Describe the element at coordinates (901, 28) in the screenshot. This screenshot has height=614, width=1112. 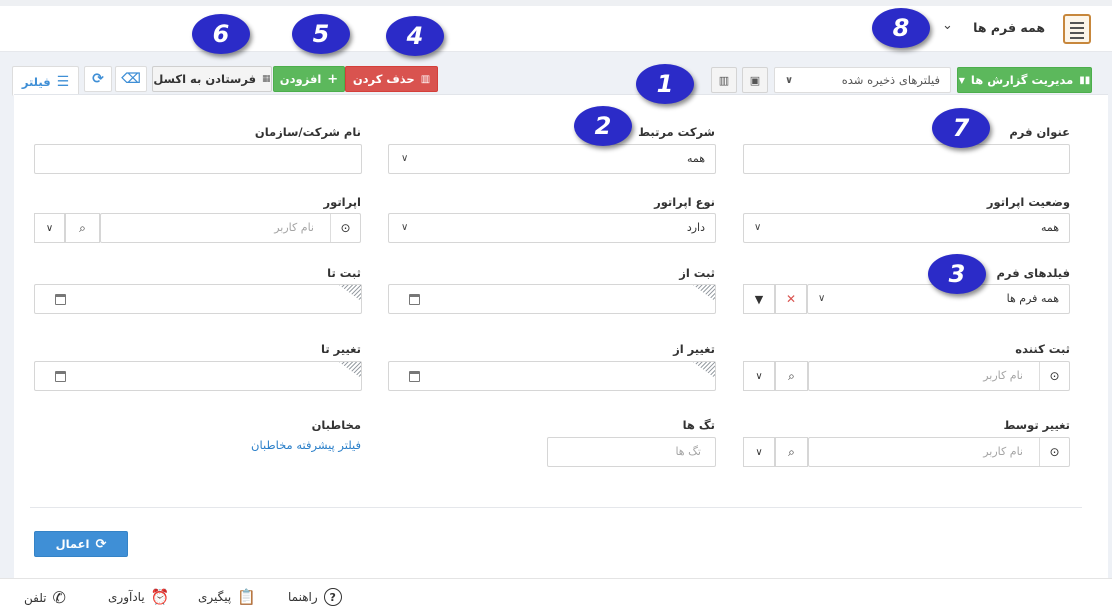
I see `annotation-badge: 8` at that location.